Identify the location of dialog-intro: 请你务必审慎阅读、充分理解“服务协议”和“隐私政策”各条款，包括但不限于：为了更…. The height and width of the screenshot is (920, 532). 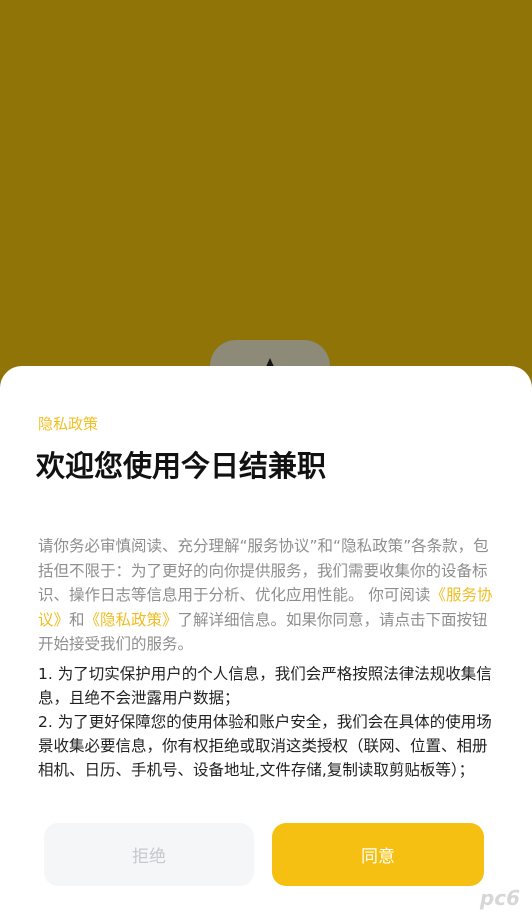
(269, 595).